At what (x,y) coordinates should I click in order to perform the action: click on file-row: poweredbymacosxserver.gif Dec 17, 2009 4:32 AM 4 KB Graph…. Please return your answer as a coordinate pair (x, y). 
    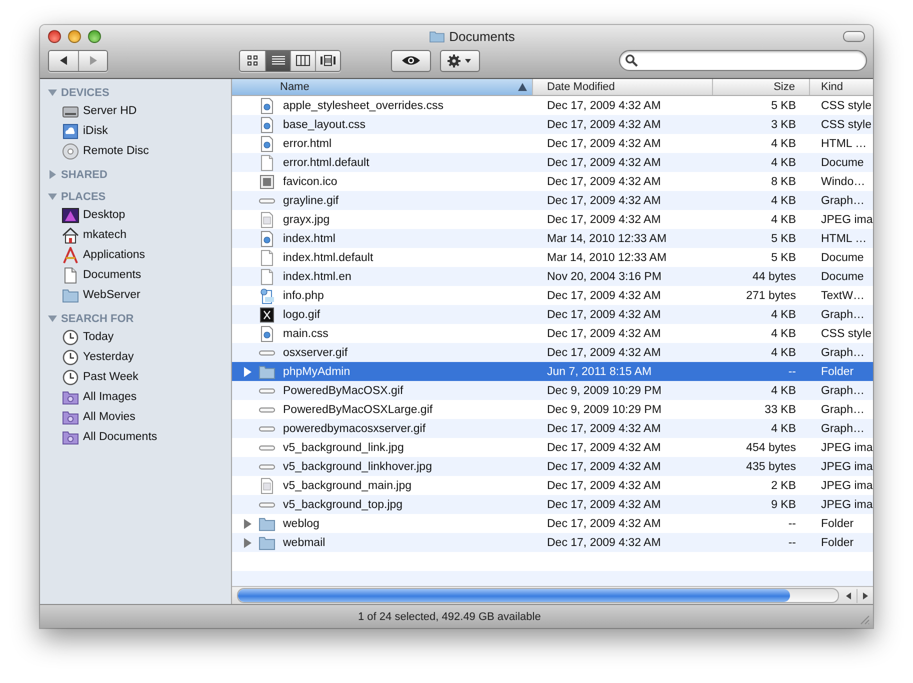
    Looking at the image, I should click on (552, 428).